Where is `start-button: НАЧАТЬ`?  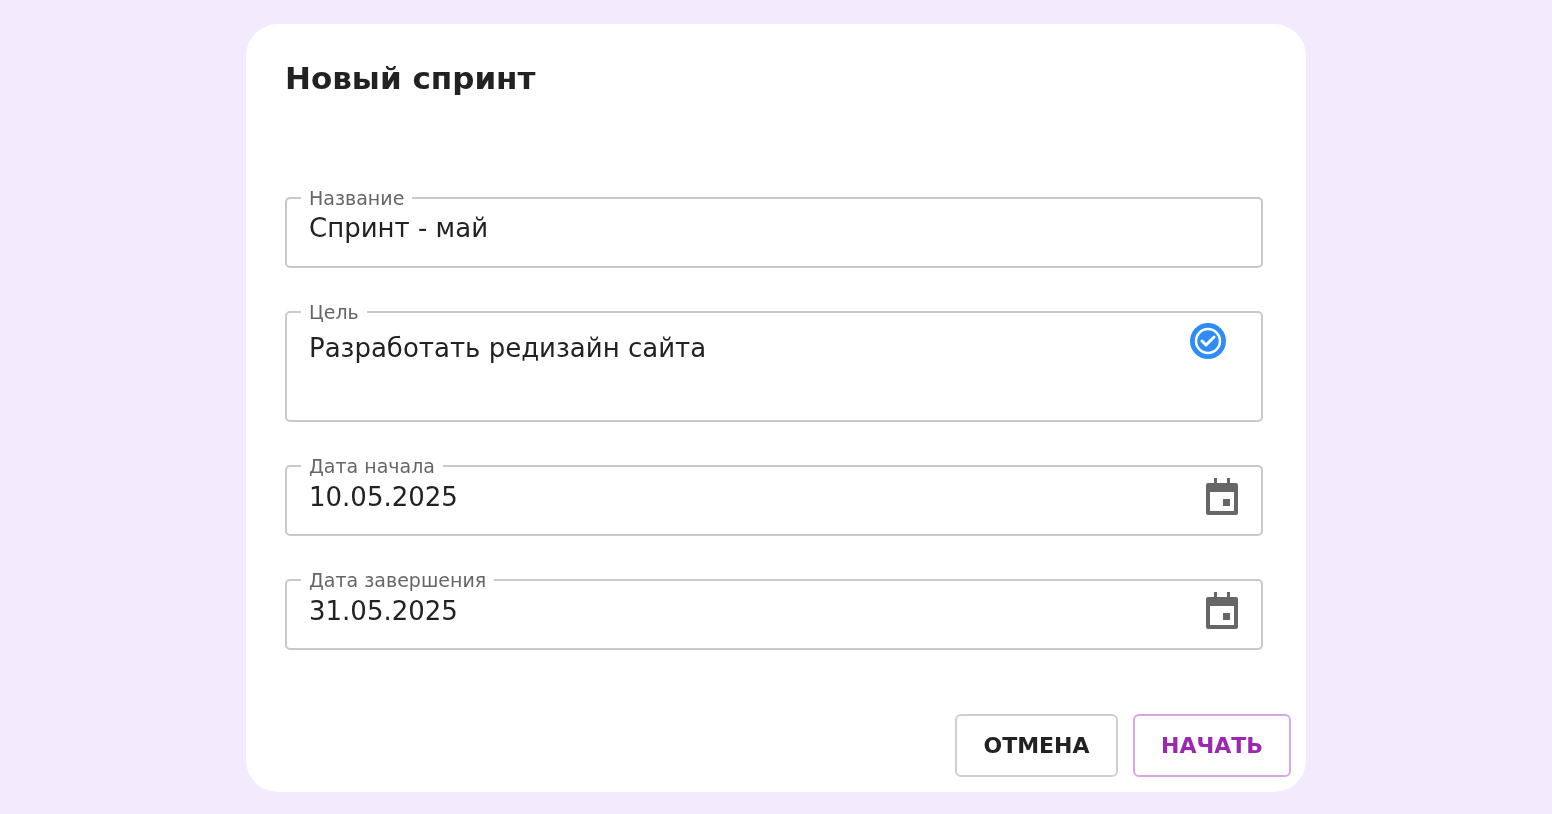 start-button: НАЧАТЬ is located at coordinates (1212, 745).